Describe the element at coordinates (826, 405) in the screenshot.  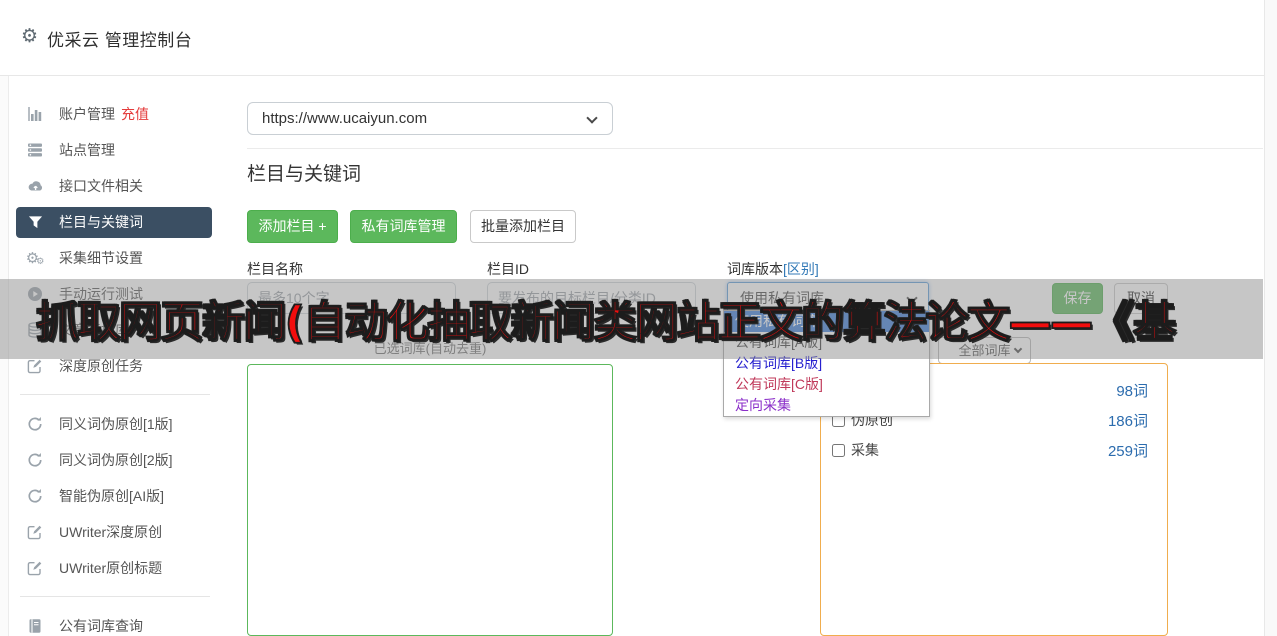
I see `dropdown-option-directed-collect: 定向采集` at that location.